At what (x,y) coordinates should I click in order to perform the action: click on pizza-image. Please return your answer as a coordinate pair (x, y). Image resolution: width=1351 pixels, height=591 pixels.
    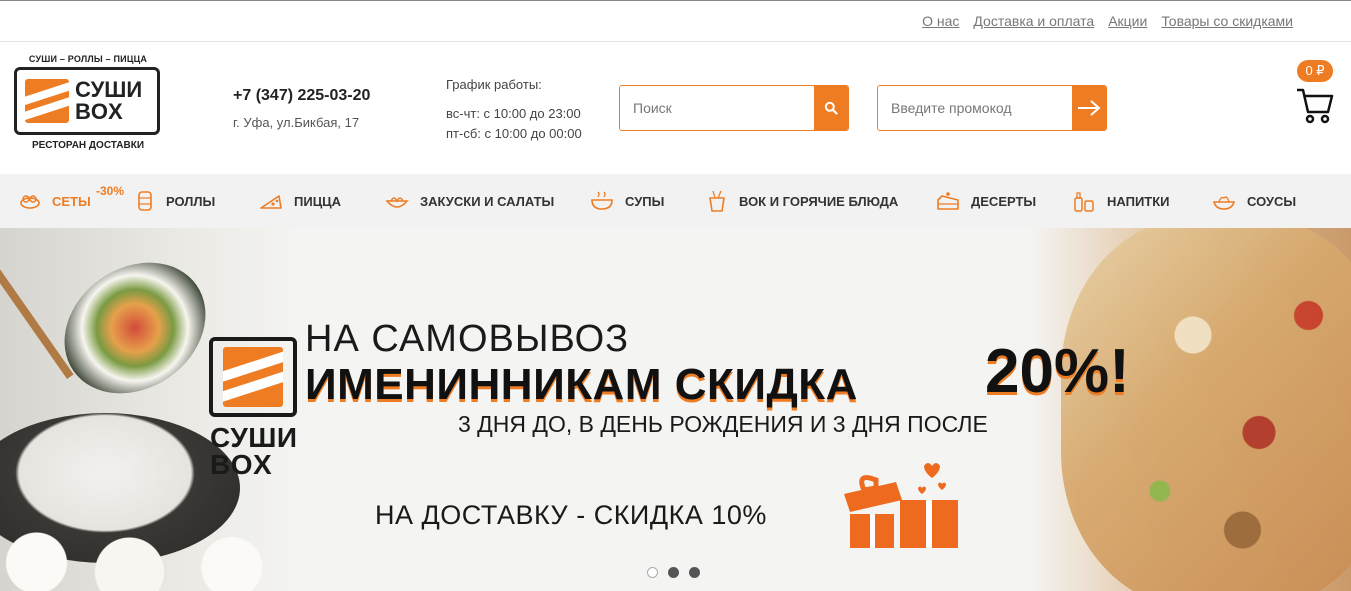
    Looking at the image, I should click on (1206, 409).